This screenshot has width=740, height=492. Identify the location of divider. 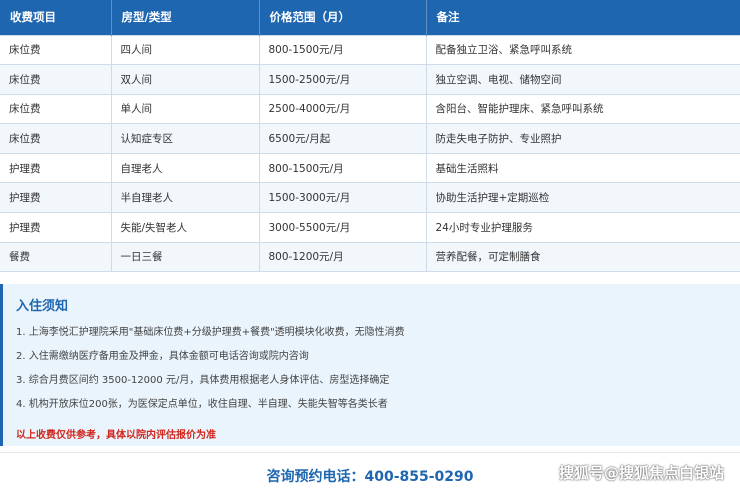
(370, 452).